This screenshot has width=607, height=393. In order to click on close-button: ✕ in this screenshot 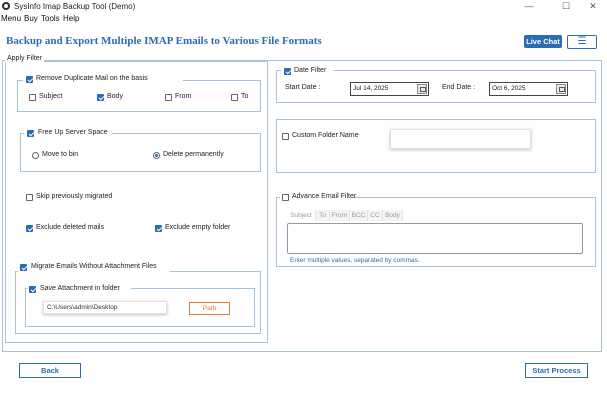, I will do `click(593, 6)`.